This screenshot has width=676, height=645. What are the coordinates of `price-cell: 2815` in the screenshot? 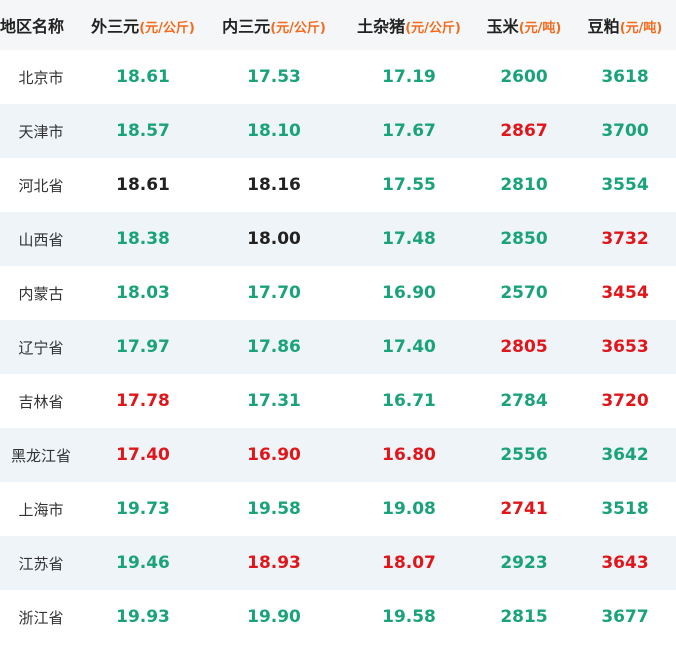 It's located at (524, 617).